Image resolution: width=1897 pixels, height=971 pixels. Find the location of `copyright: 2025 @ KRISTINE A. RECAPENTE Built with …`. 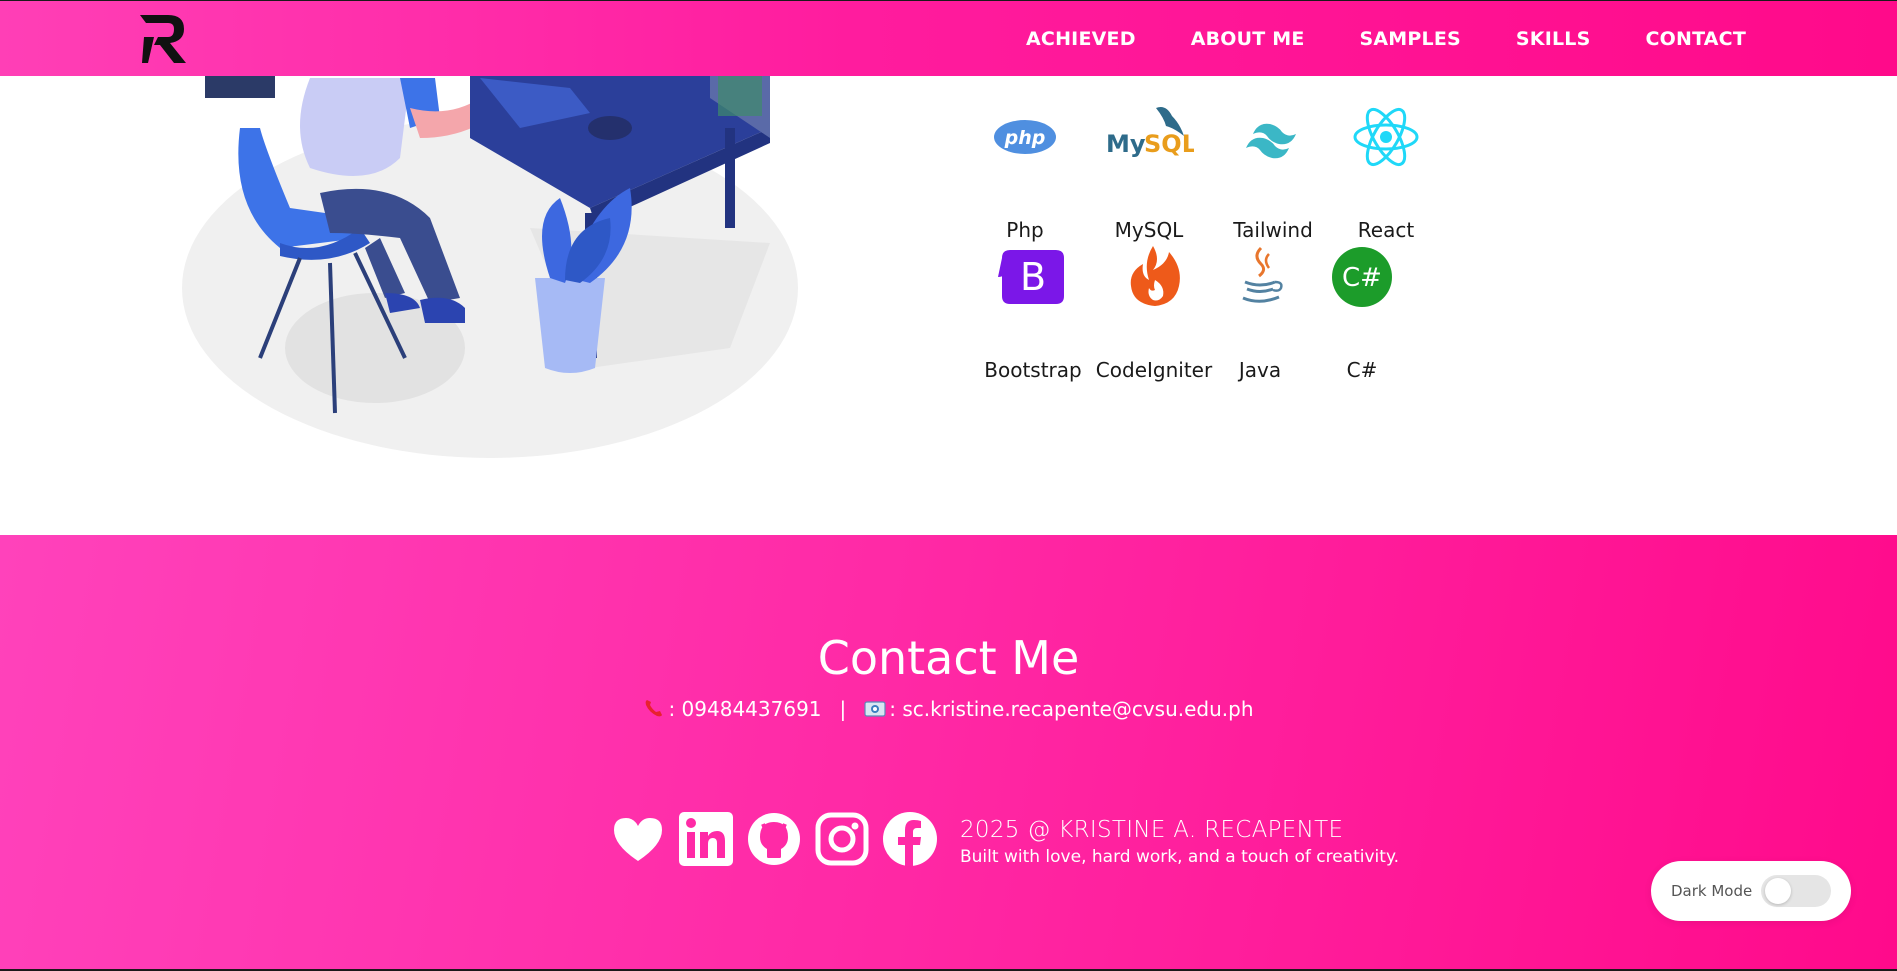

copyright: 2025 @ KRISTINE A. RECAPENTE Built with … is located at coordinates (1179, 842).